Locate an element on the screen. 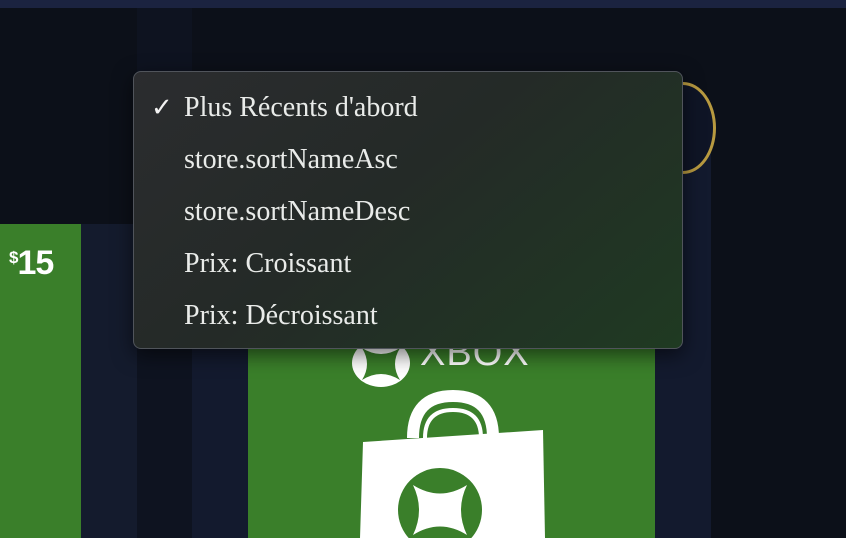  sort-option-price-desc: Prix: Décroissant is located at coordinates (408, 321).